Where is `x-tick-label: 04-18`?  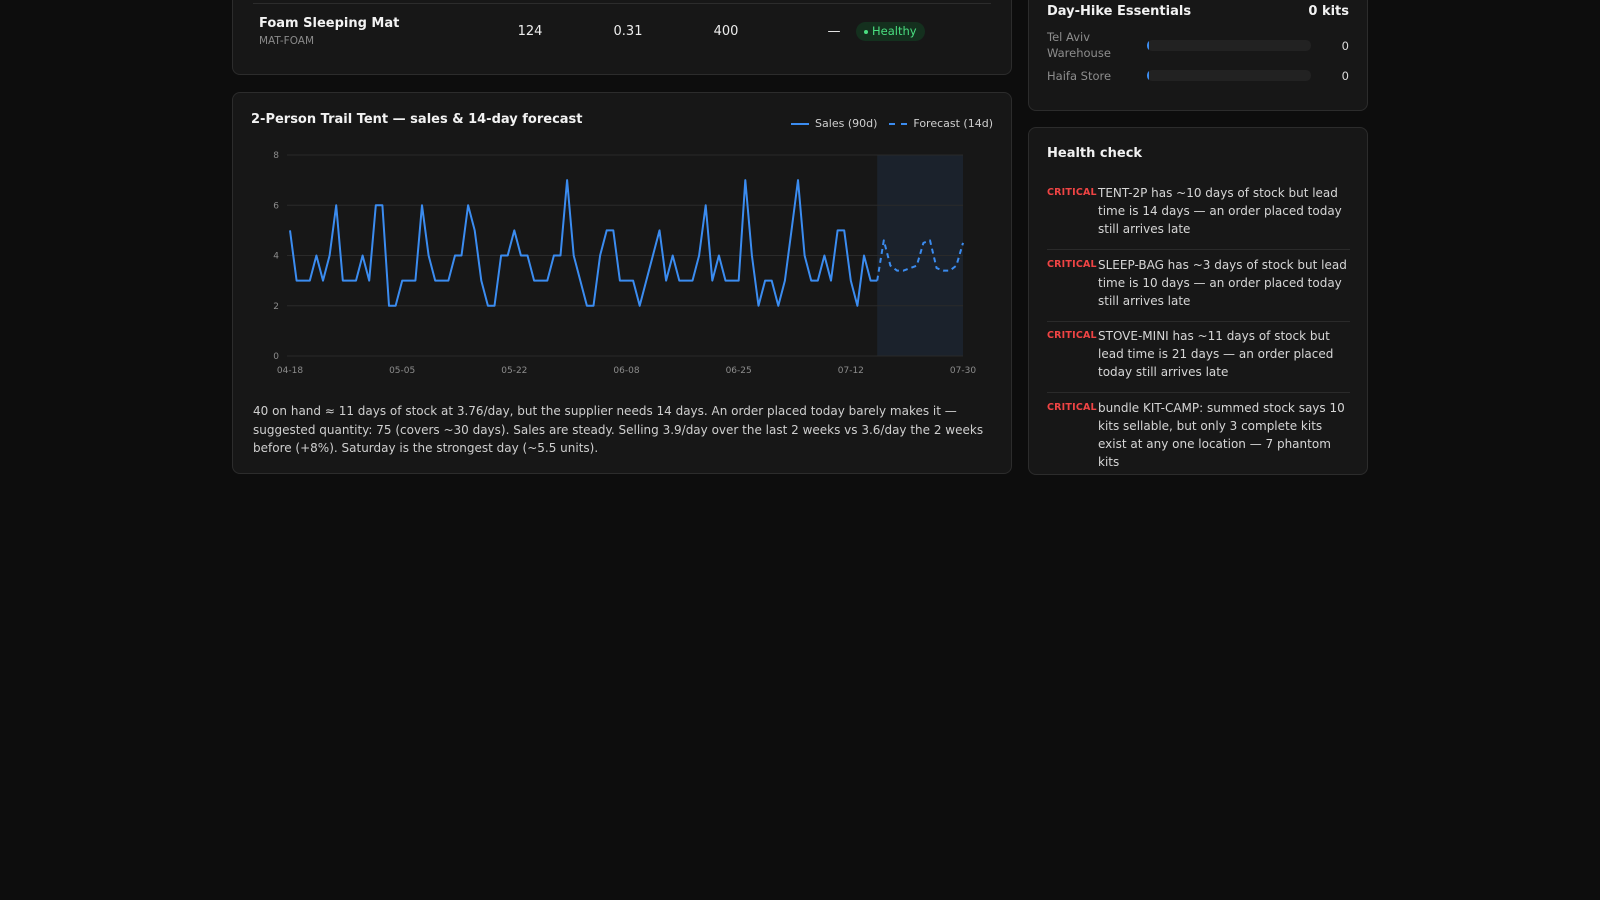 x-tick-label: 04-18 is located at coordinates (290, 371).